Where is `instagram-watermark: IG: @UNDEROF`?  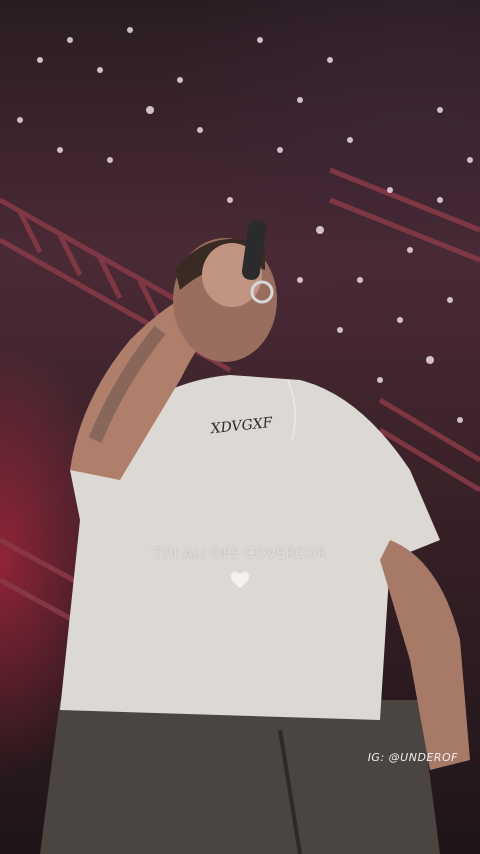 instagram-watermark: IG: @UNDEROF is located at coordinates (412, 757).